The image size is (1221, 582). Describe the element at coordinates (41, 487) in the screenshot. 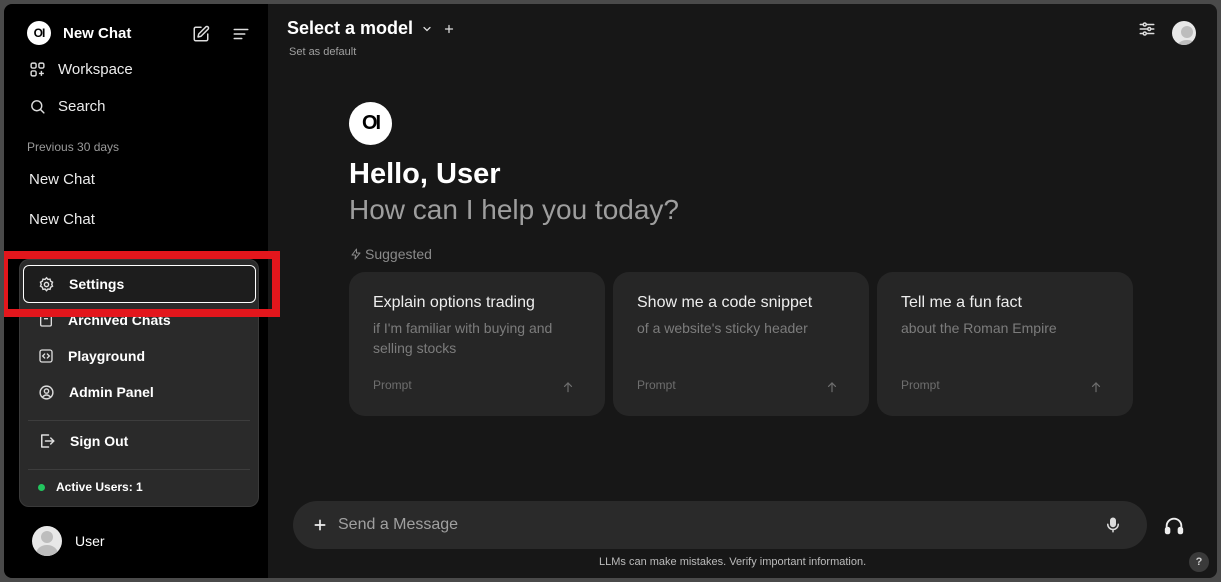

I see `online-dot` at that location.